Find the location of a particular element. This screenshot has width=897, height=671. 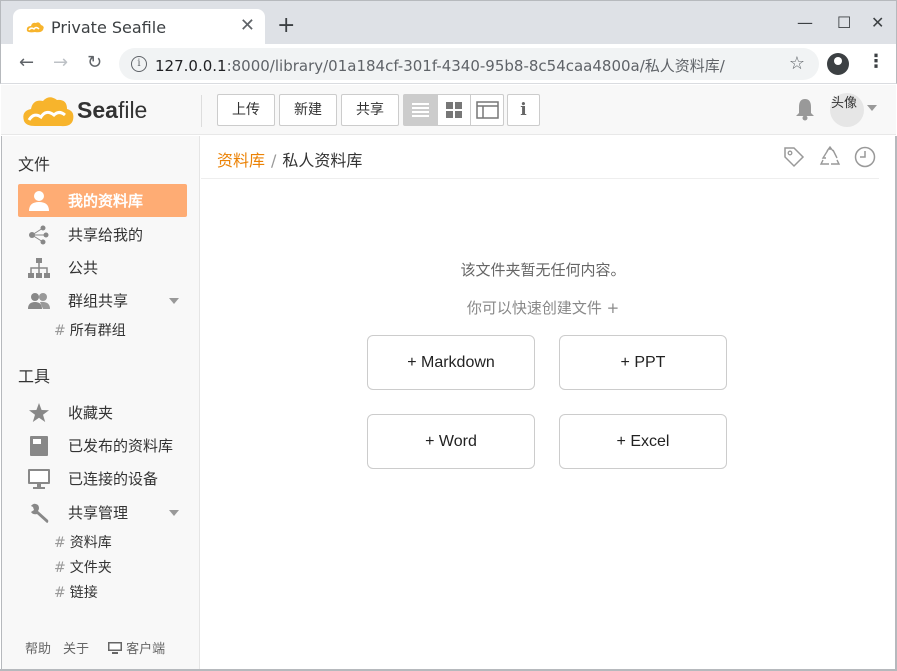

avatar-alt-text: 头像 is located at coordinates (844, 103).